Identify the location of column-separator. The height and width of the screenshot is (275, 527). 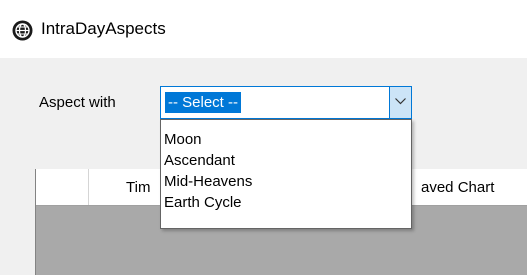
(88, 187).